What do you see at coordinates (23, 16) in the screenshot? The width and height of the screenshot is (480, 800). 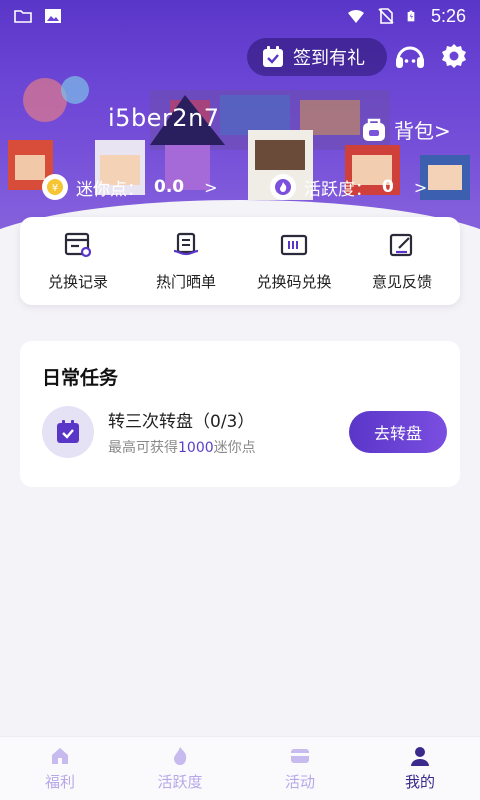 I see `folder-icon` at bounding box center [23, 16].